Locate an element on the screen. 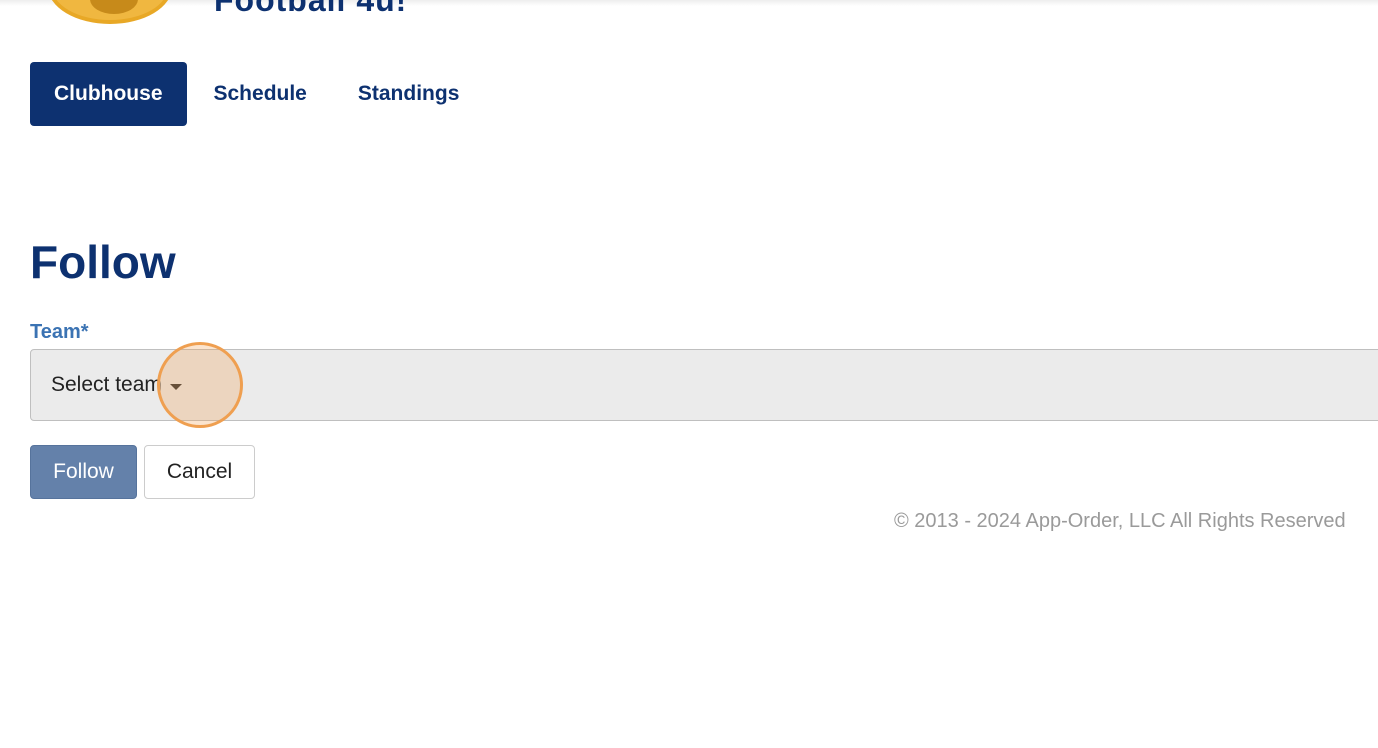 This screenshot has height=748, width=1378. main-nav: Clubhouse Schedule Standings is located at coordinates (257, 94).